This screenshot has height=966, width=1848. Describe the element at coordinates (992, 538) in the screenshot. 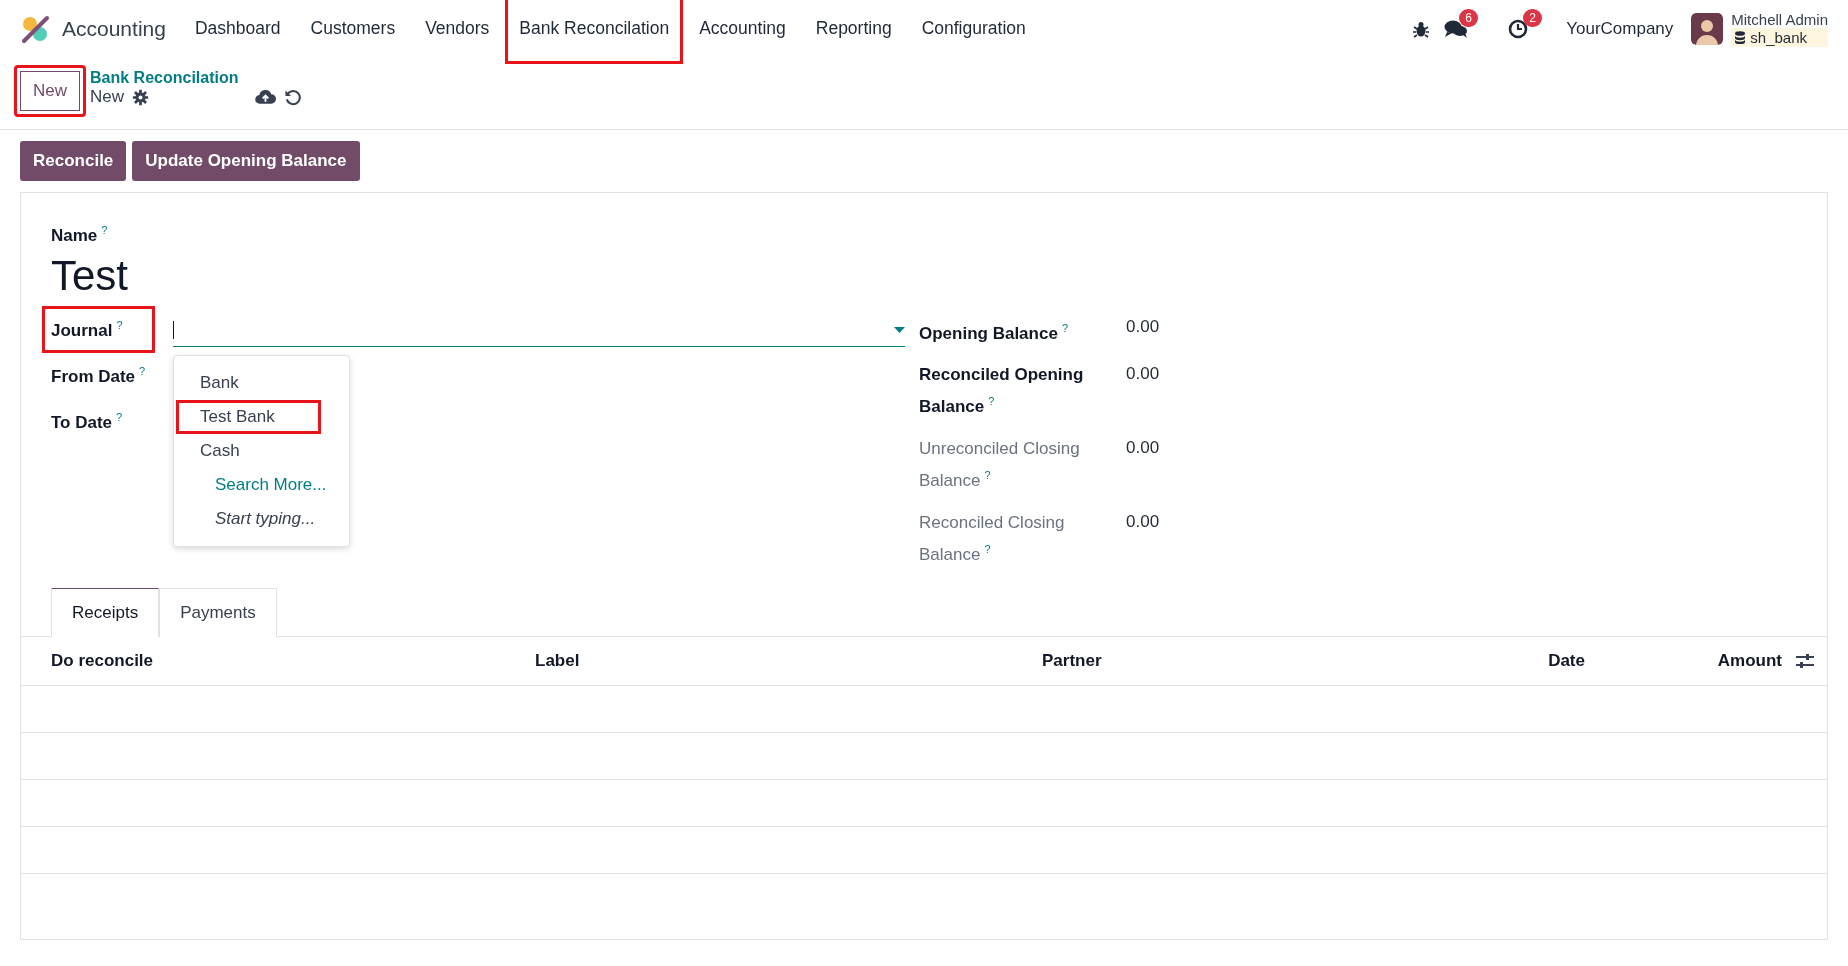

I see `field-label: Reconciled Closing Balance $^{?}$` at that location.